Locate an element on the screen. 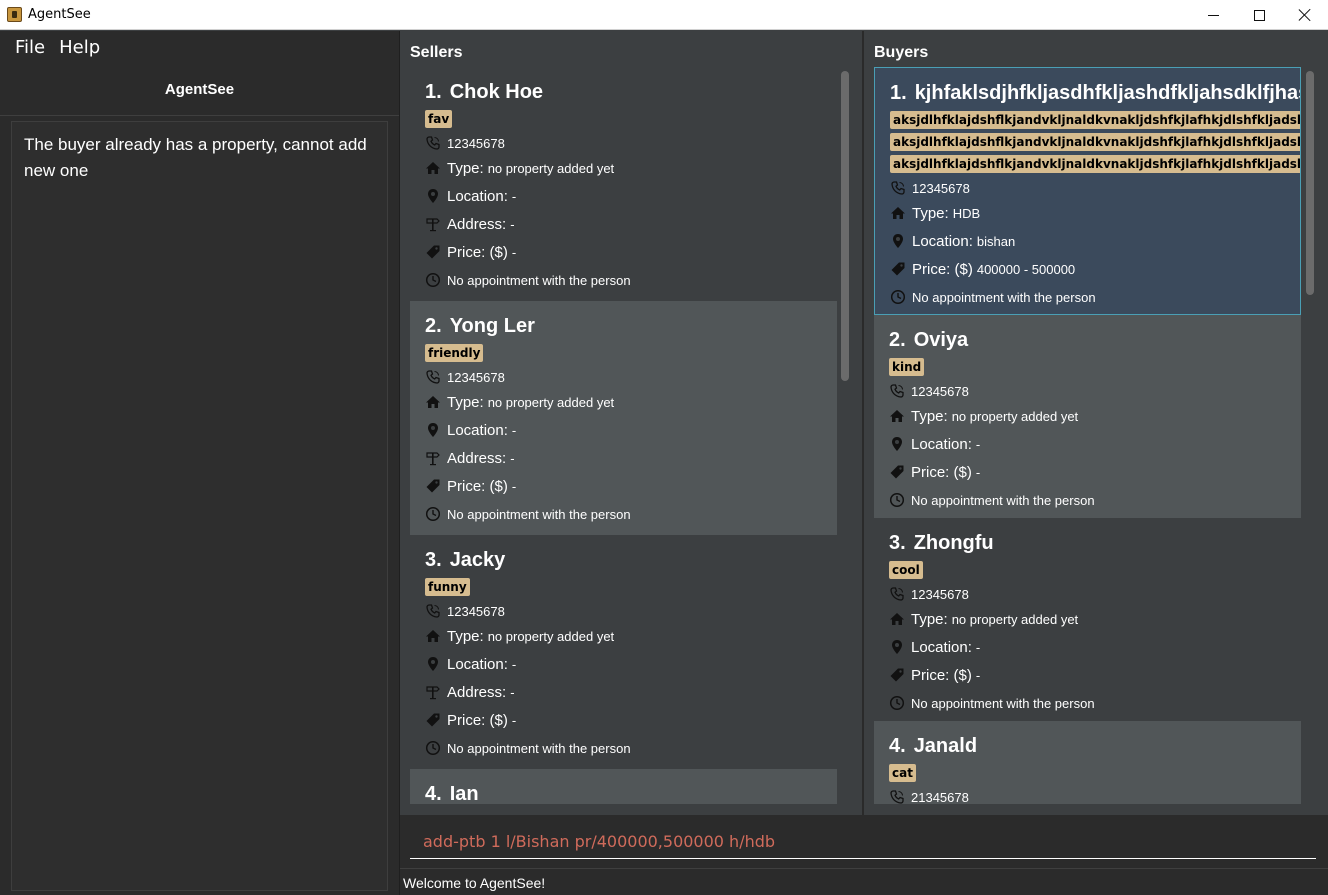 This screenshot has width=1328, height=895. tag-badge: cool is located at coordinates (906, 570).